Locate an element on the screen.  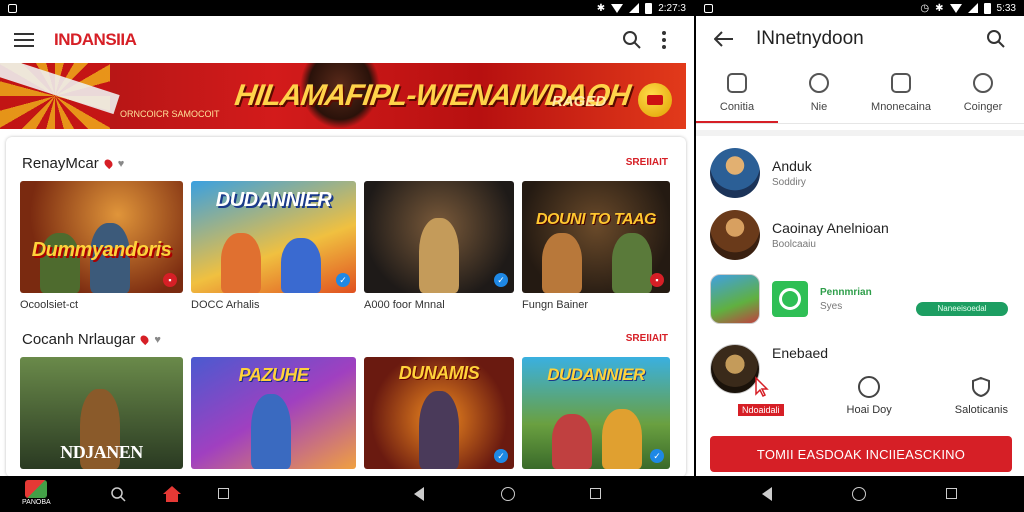
action-hoai-doy: Hoai Doy is located at coordinates (869, 396).